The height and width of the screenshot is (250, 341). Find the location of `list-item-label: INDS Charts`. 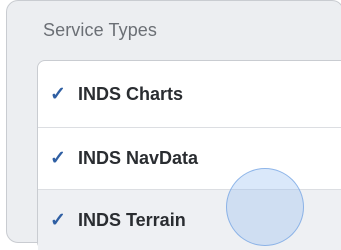

list-item-label: INDS Charts is located at coordinates (131, 94).